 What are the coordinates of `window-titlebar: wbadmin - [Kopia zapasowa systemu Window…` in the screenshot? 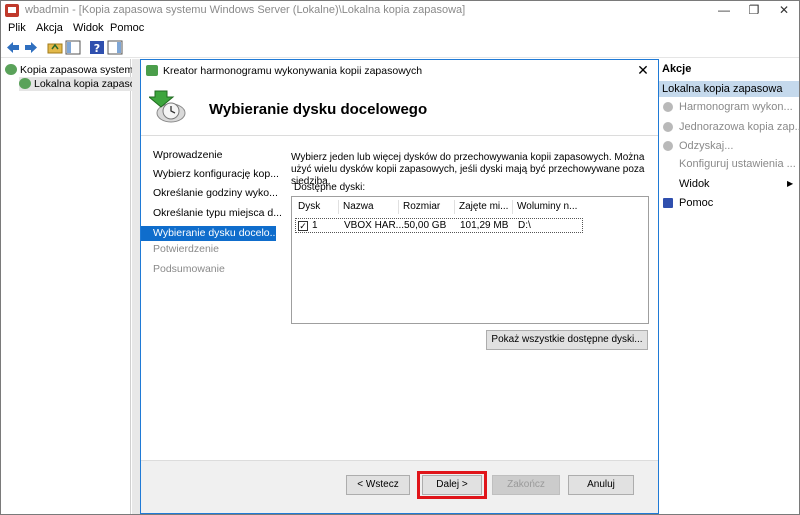 It's located at (400, 11).